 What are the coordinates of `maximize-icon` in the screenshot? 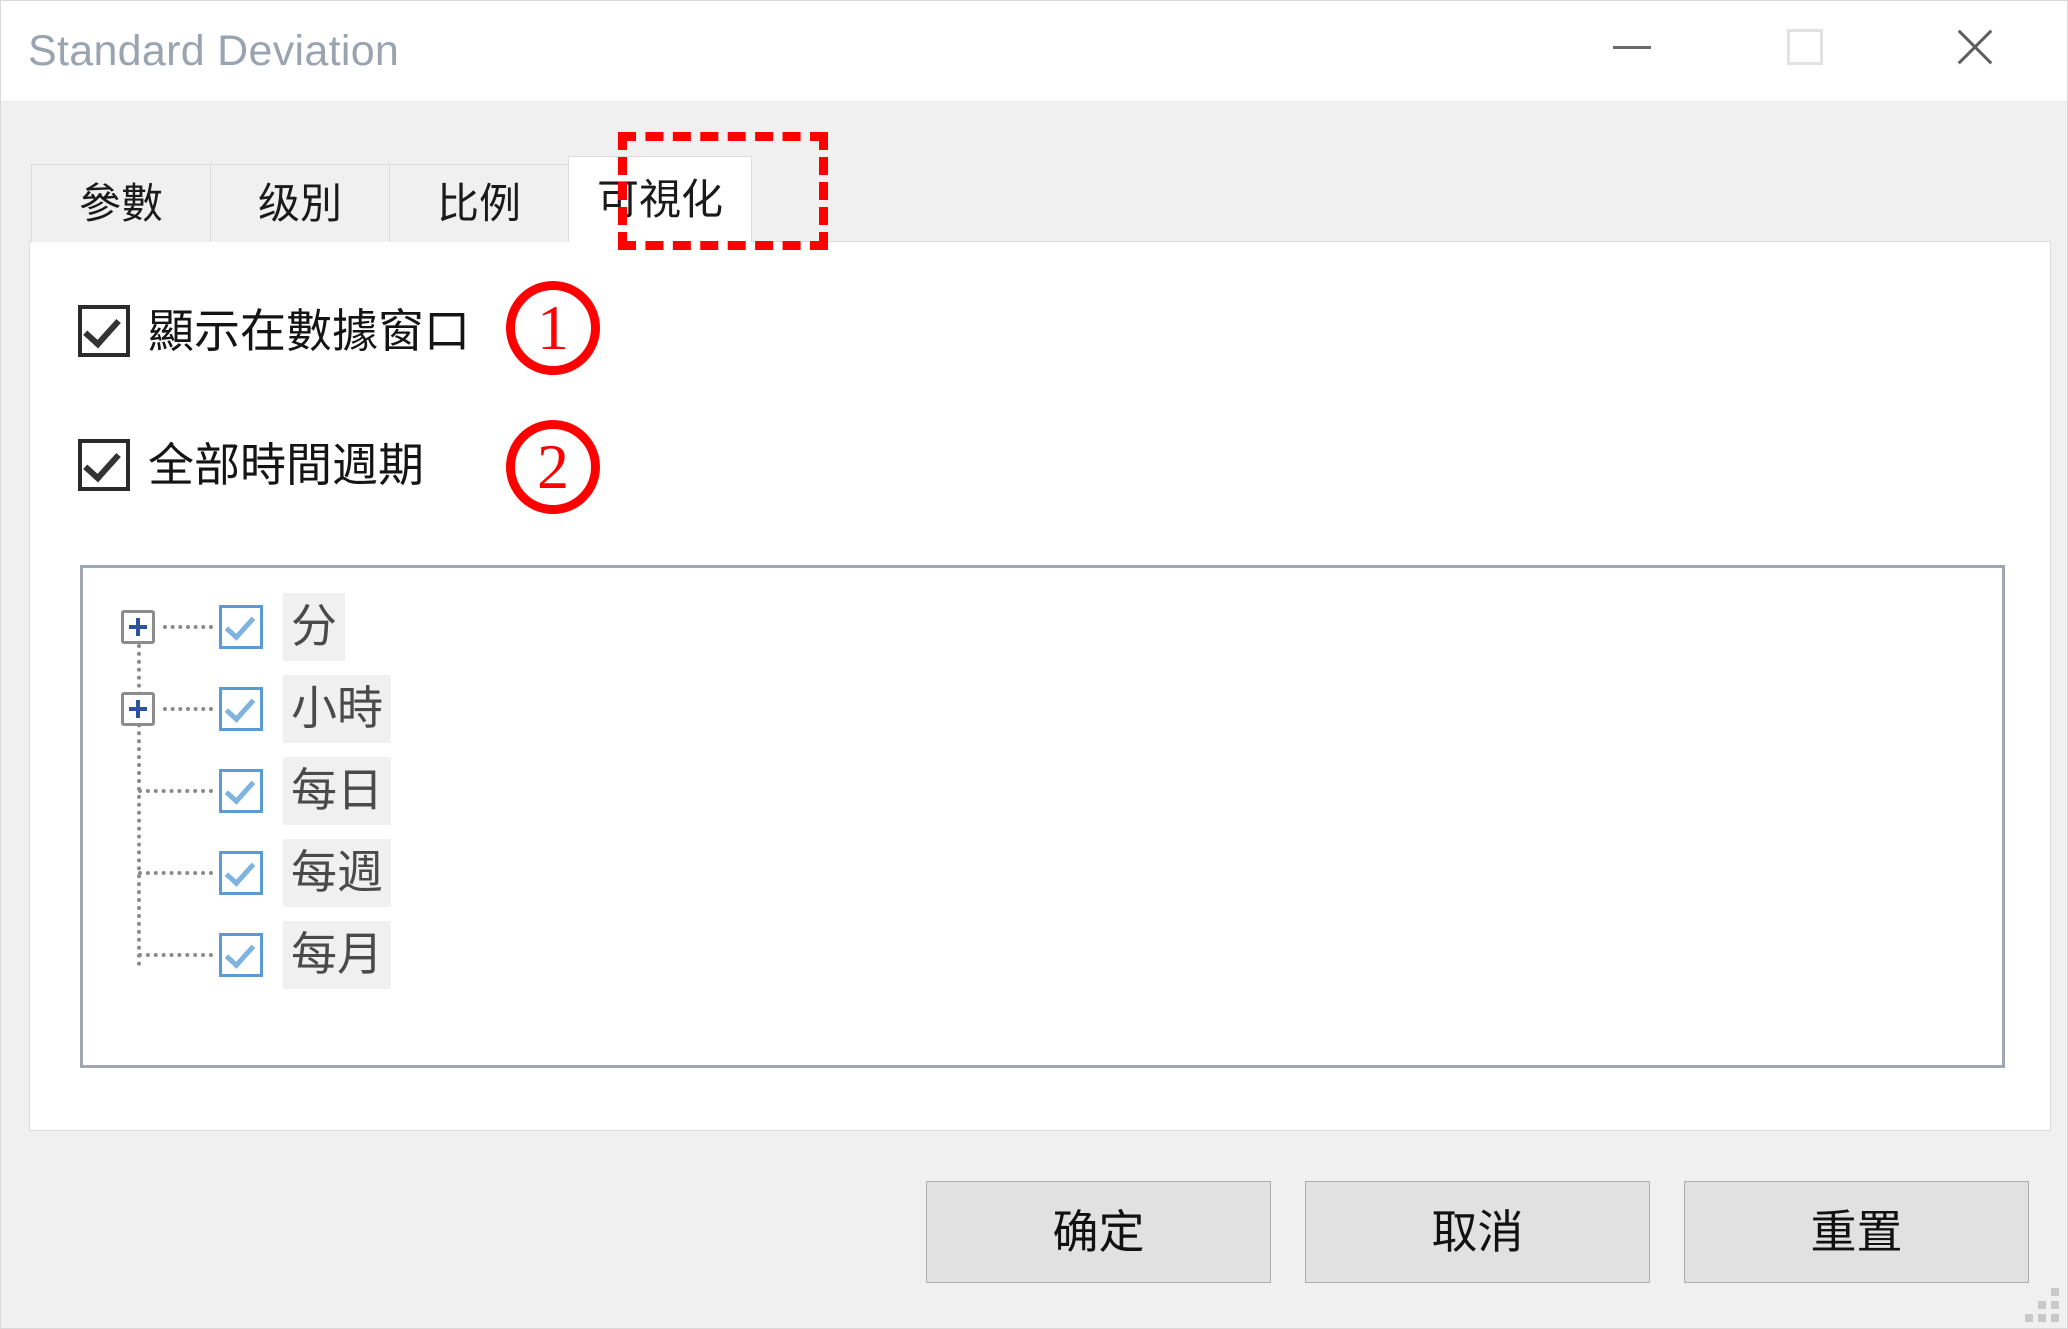 It's located at (1804, 47).